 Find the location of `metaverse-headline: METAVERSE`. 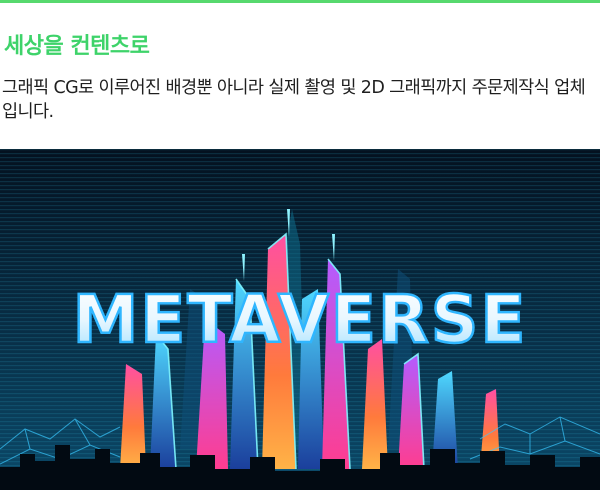

metaverse-headline: METAVERSE is located at coordinates (300, 319).